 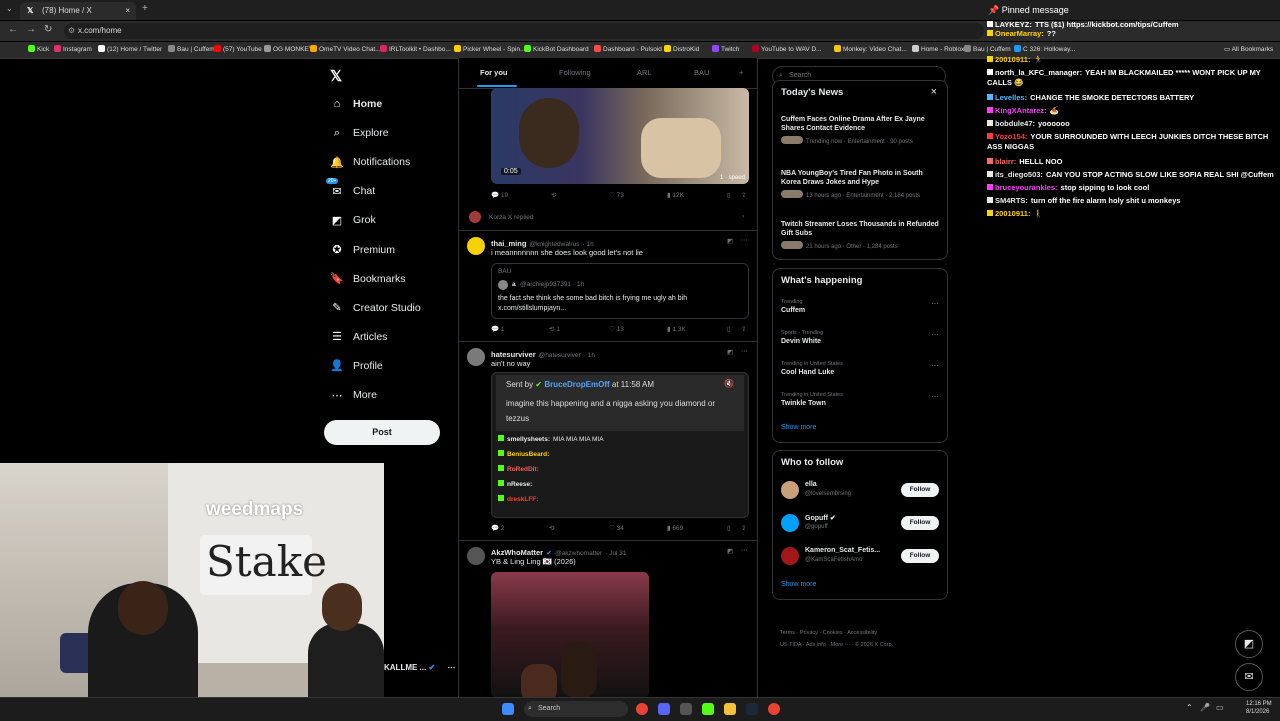 I want to click on forward-icon: →, so click(x=31, y=29).